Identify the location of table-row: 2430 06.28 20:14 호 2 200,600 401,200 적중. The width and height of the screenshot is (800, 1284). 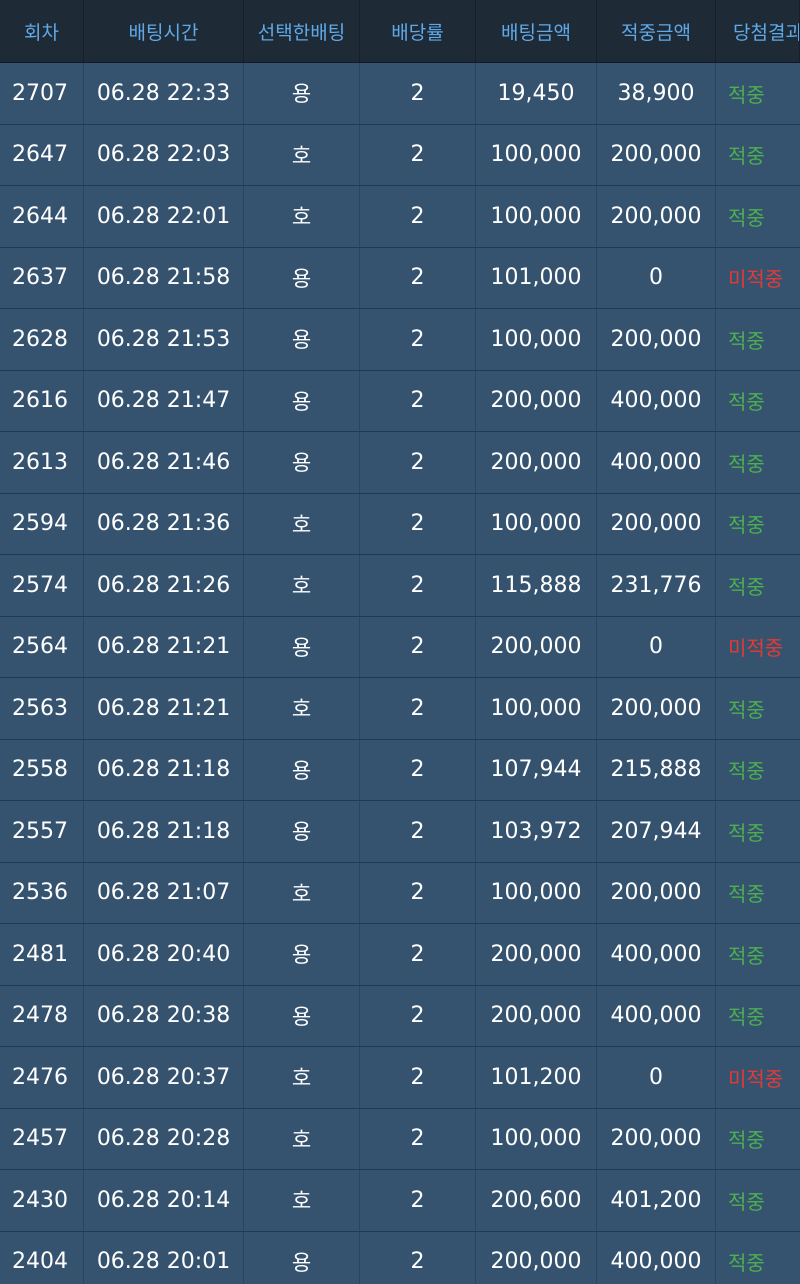
(400, 1201).